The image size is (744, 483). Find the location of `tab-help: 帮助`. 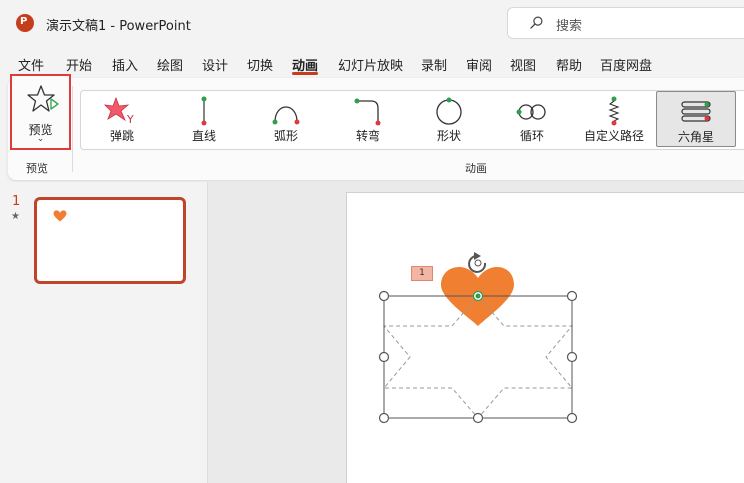

tab-help: 帮助 is located at coordinates (569, 64).